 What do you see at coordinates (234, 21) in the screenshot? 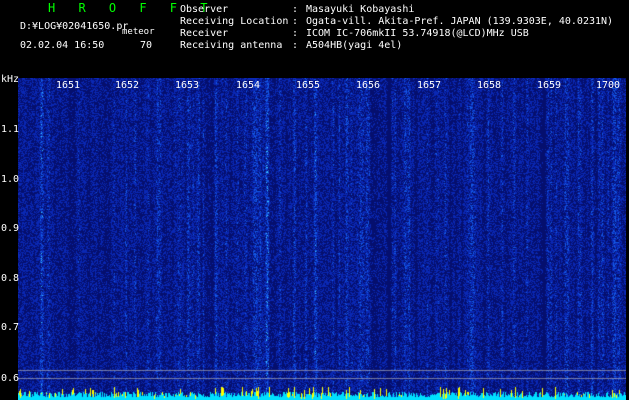
I see `location-label: Receiving Location` at bounding box center [234, 21].